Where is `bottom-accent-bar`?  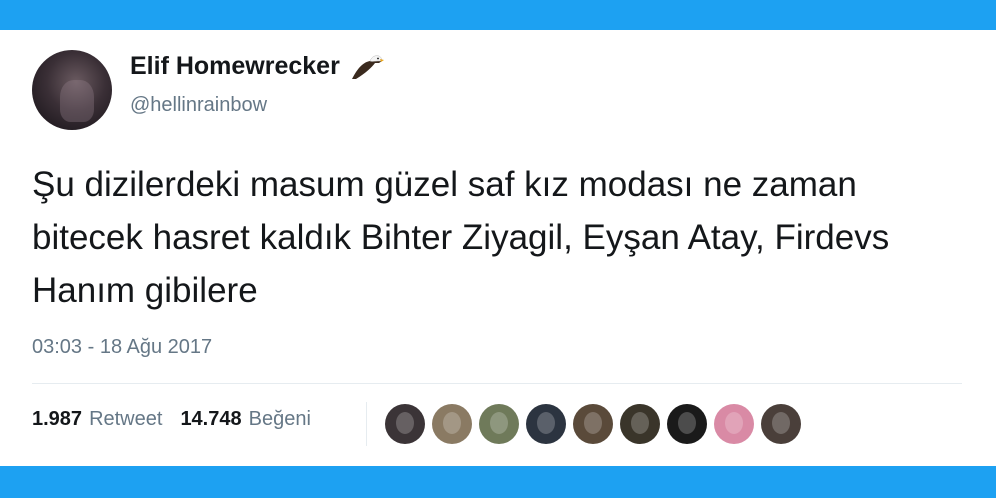 bottom-accent-bar is located at coordinates (498, 482).